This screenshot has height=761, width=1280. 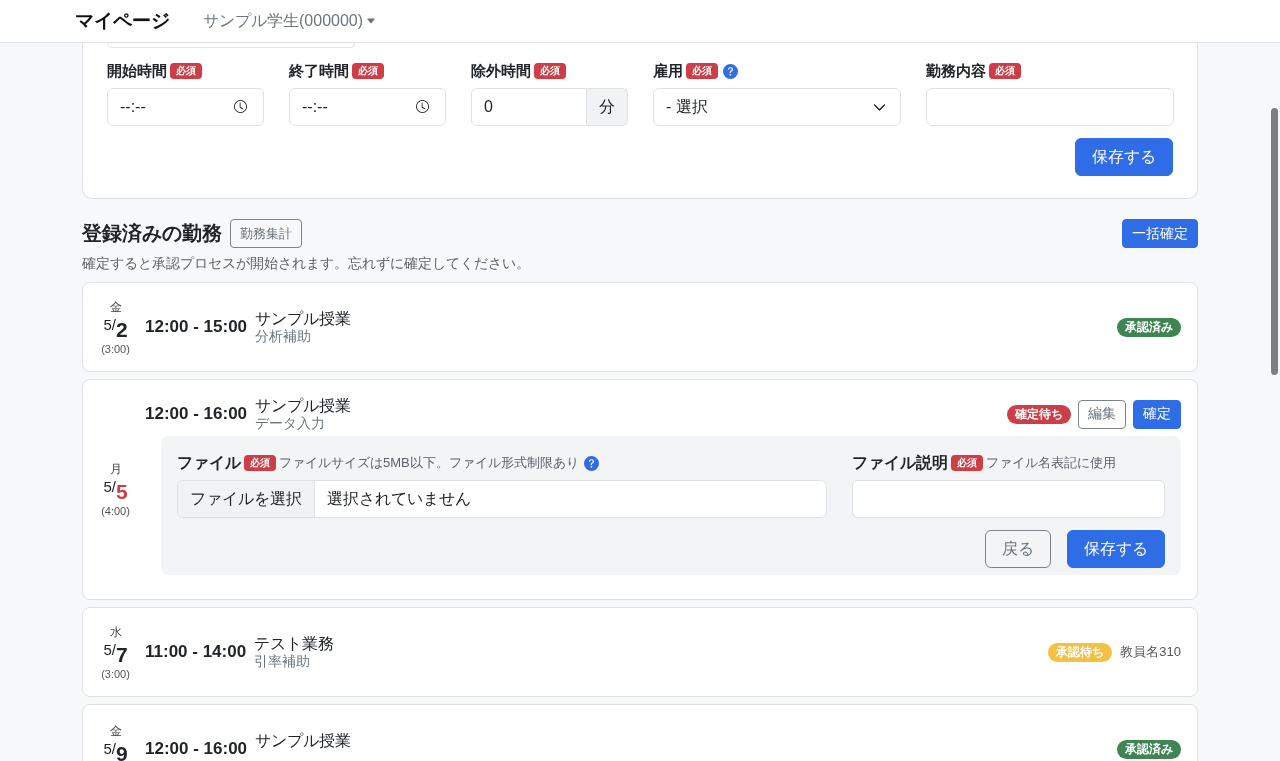 What do you see at coordinates (115, 631) in the screenshot?
I see `weekday-label: 水` at bounding box center [115, 631].